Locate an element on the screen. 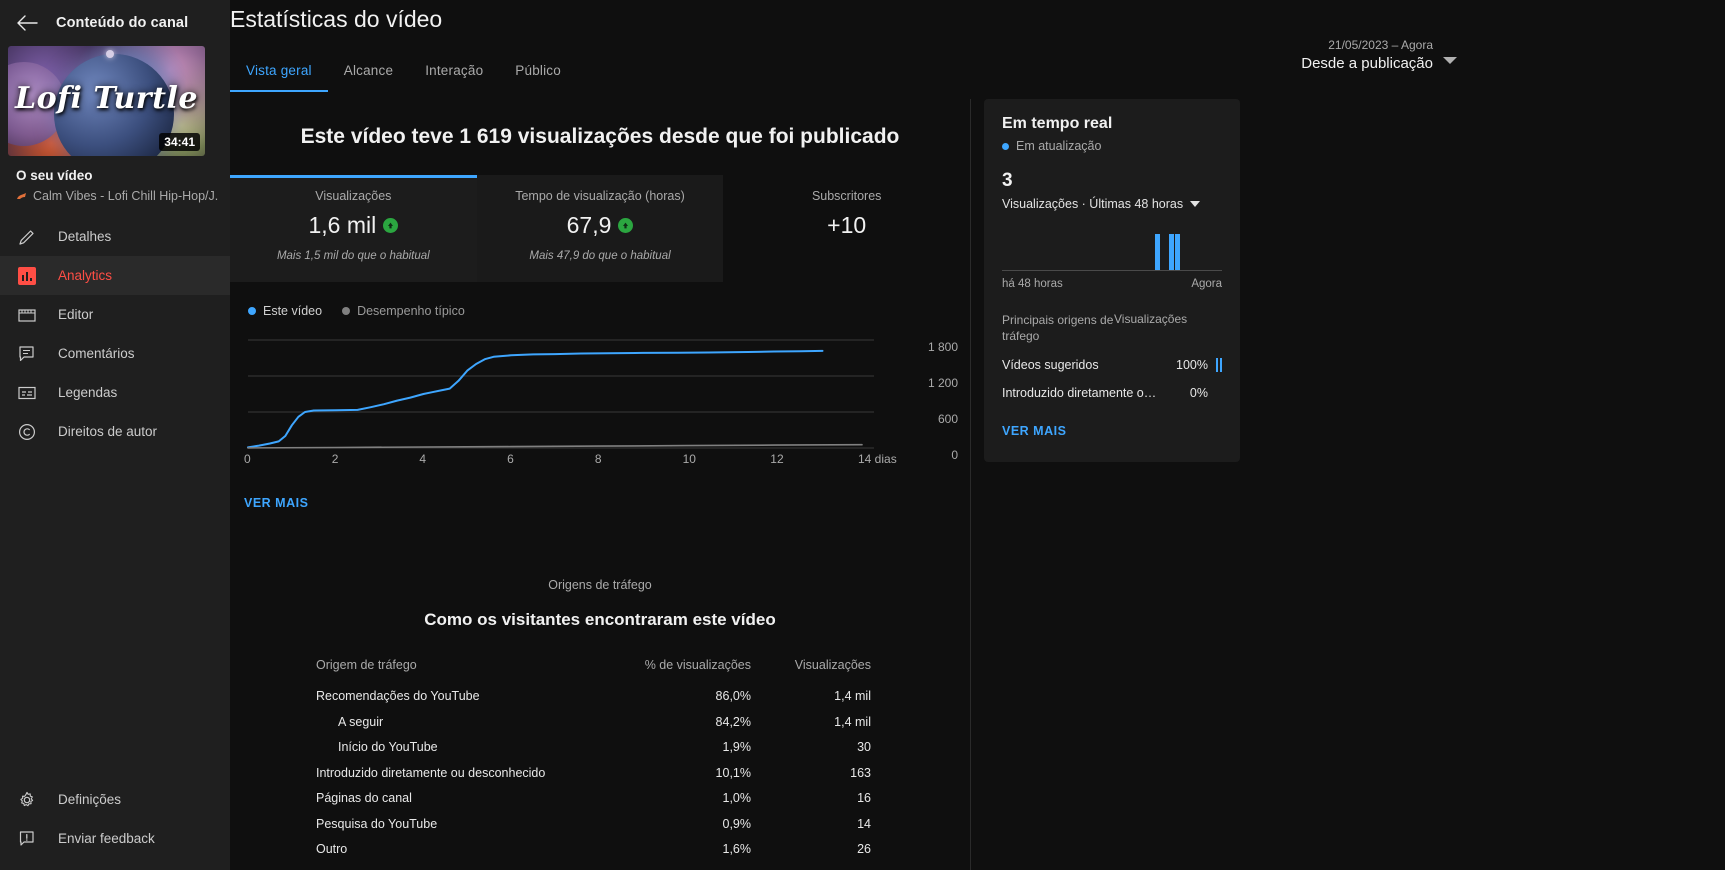 The height and width of the screenshot is (870, 1725). cell-source: Recomendações do YouTube is located at coordinates (398, 696).